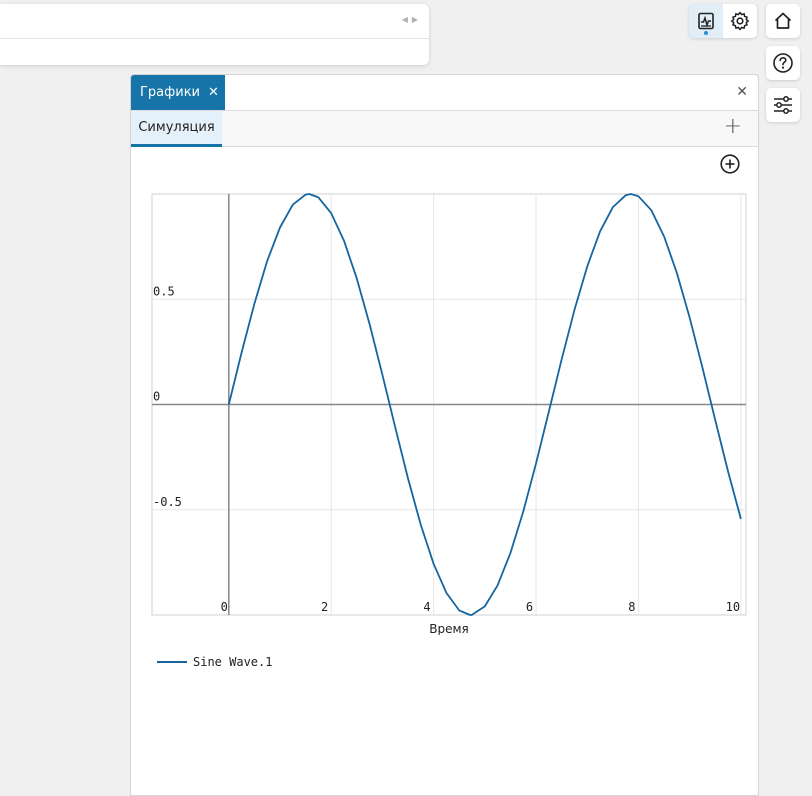 Image resolution: width=812 pixels, height=796 pixels. I want to click on toolbar-group, so click(723, 21).